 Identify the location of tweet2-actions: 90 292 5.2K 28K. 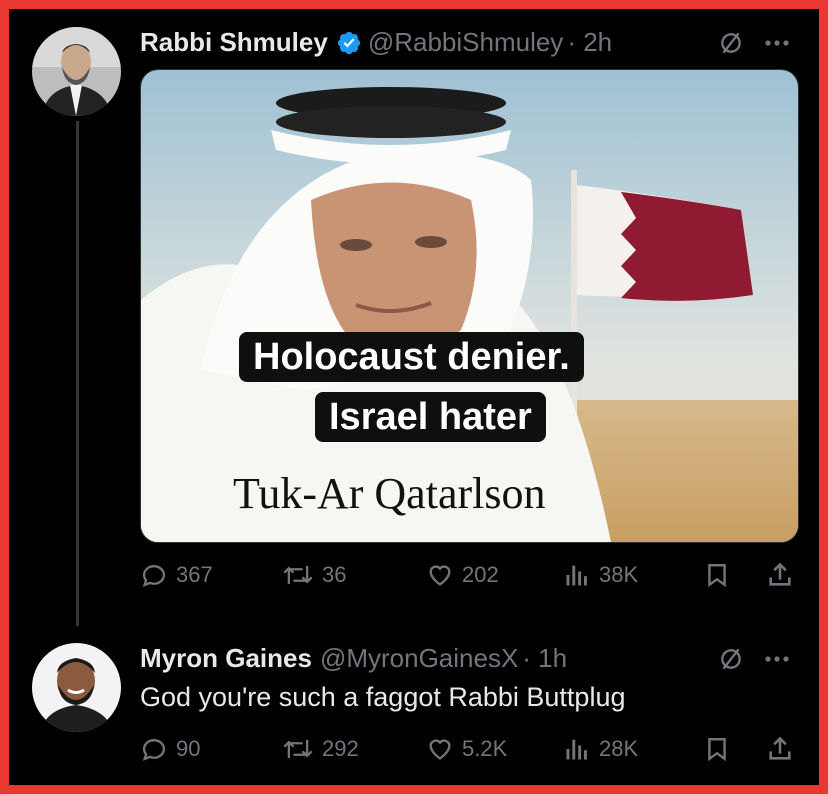
(470, 752).